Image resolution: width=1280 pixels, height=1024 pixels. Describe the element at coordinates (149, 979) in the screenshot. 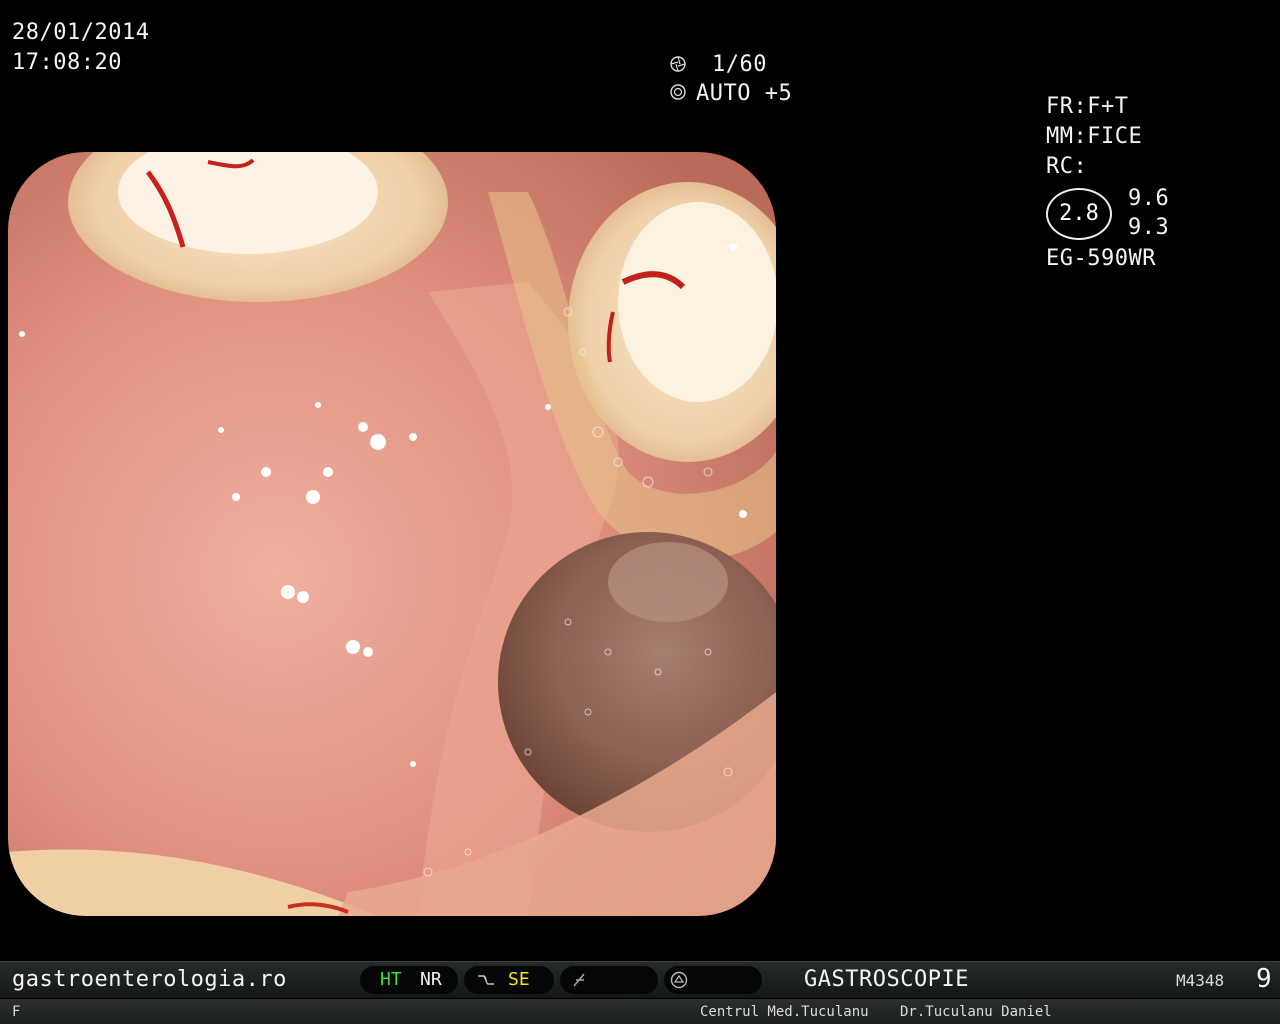

I see `website-label: gastroenterologia.ro` at that location.